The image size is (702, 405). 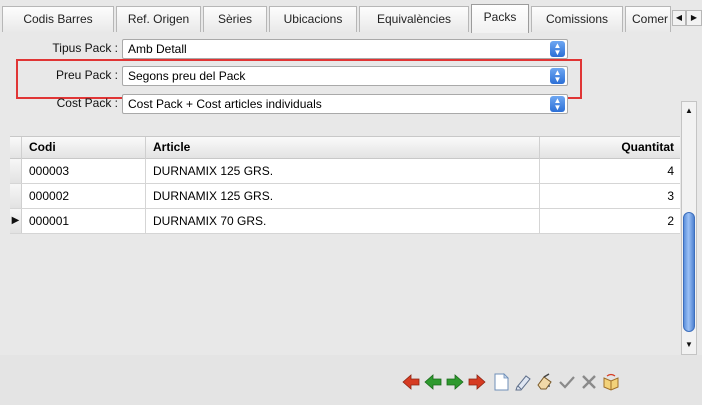 What do you see at coordinates (313, 19) in the screenshot?
I see `tab-ubicacions: Ubicacions` at bounding box center [313, 19].